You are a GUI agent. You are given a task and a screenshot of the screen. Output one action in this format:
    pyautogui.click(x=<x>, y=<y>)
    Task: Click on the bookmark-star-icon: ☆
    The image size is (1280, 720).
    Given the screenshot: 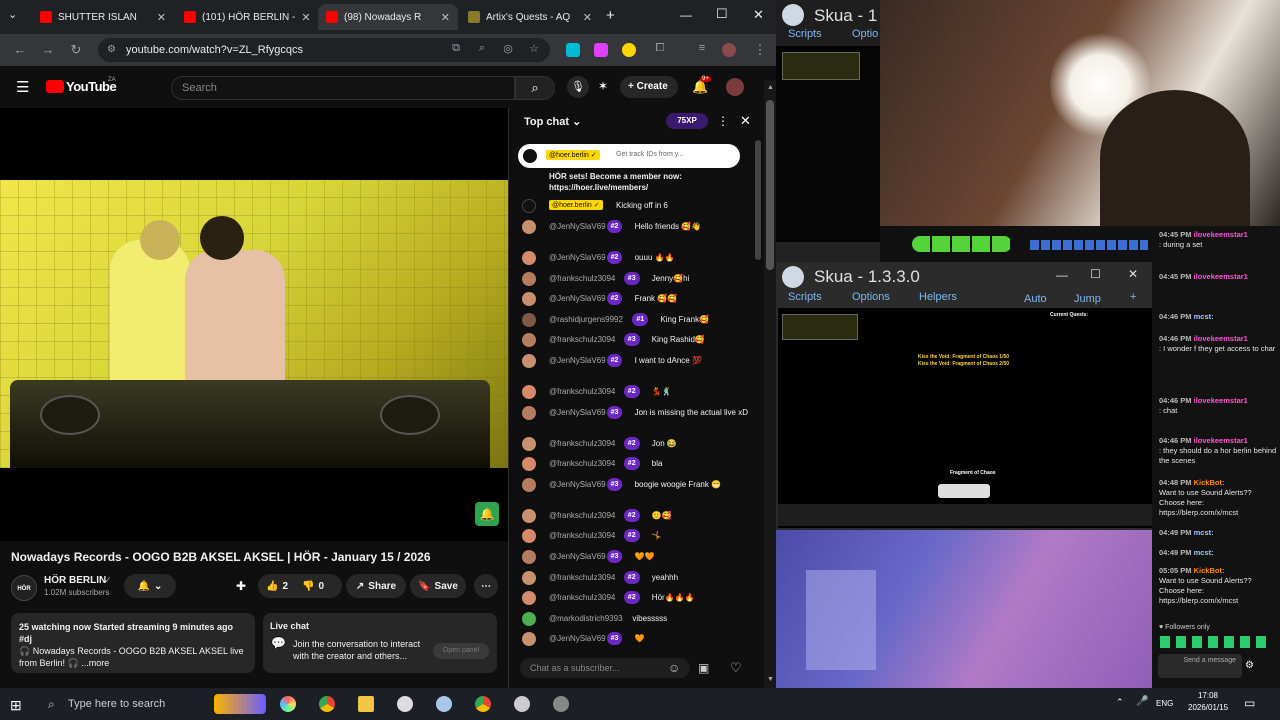 What is the action you would take?
    pyautogui.click(x=534, y=48)
    